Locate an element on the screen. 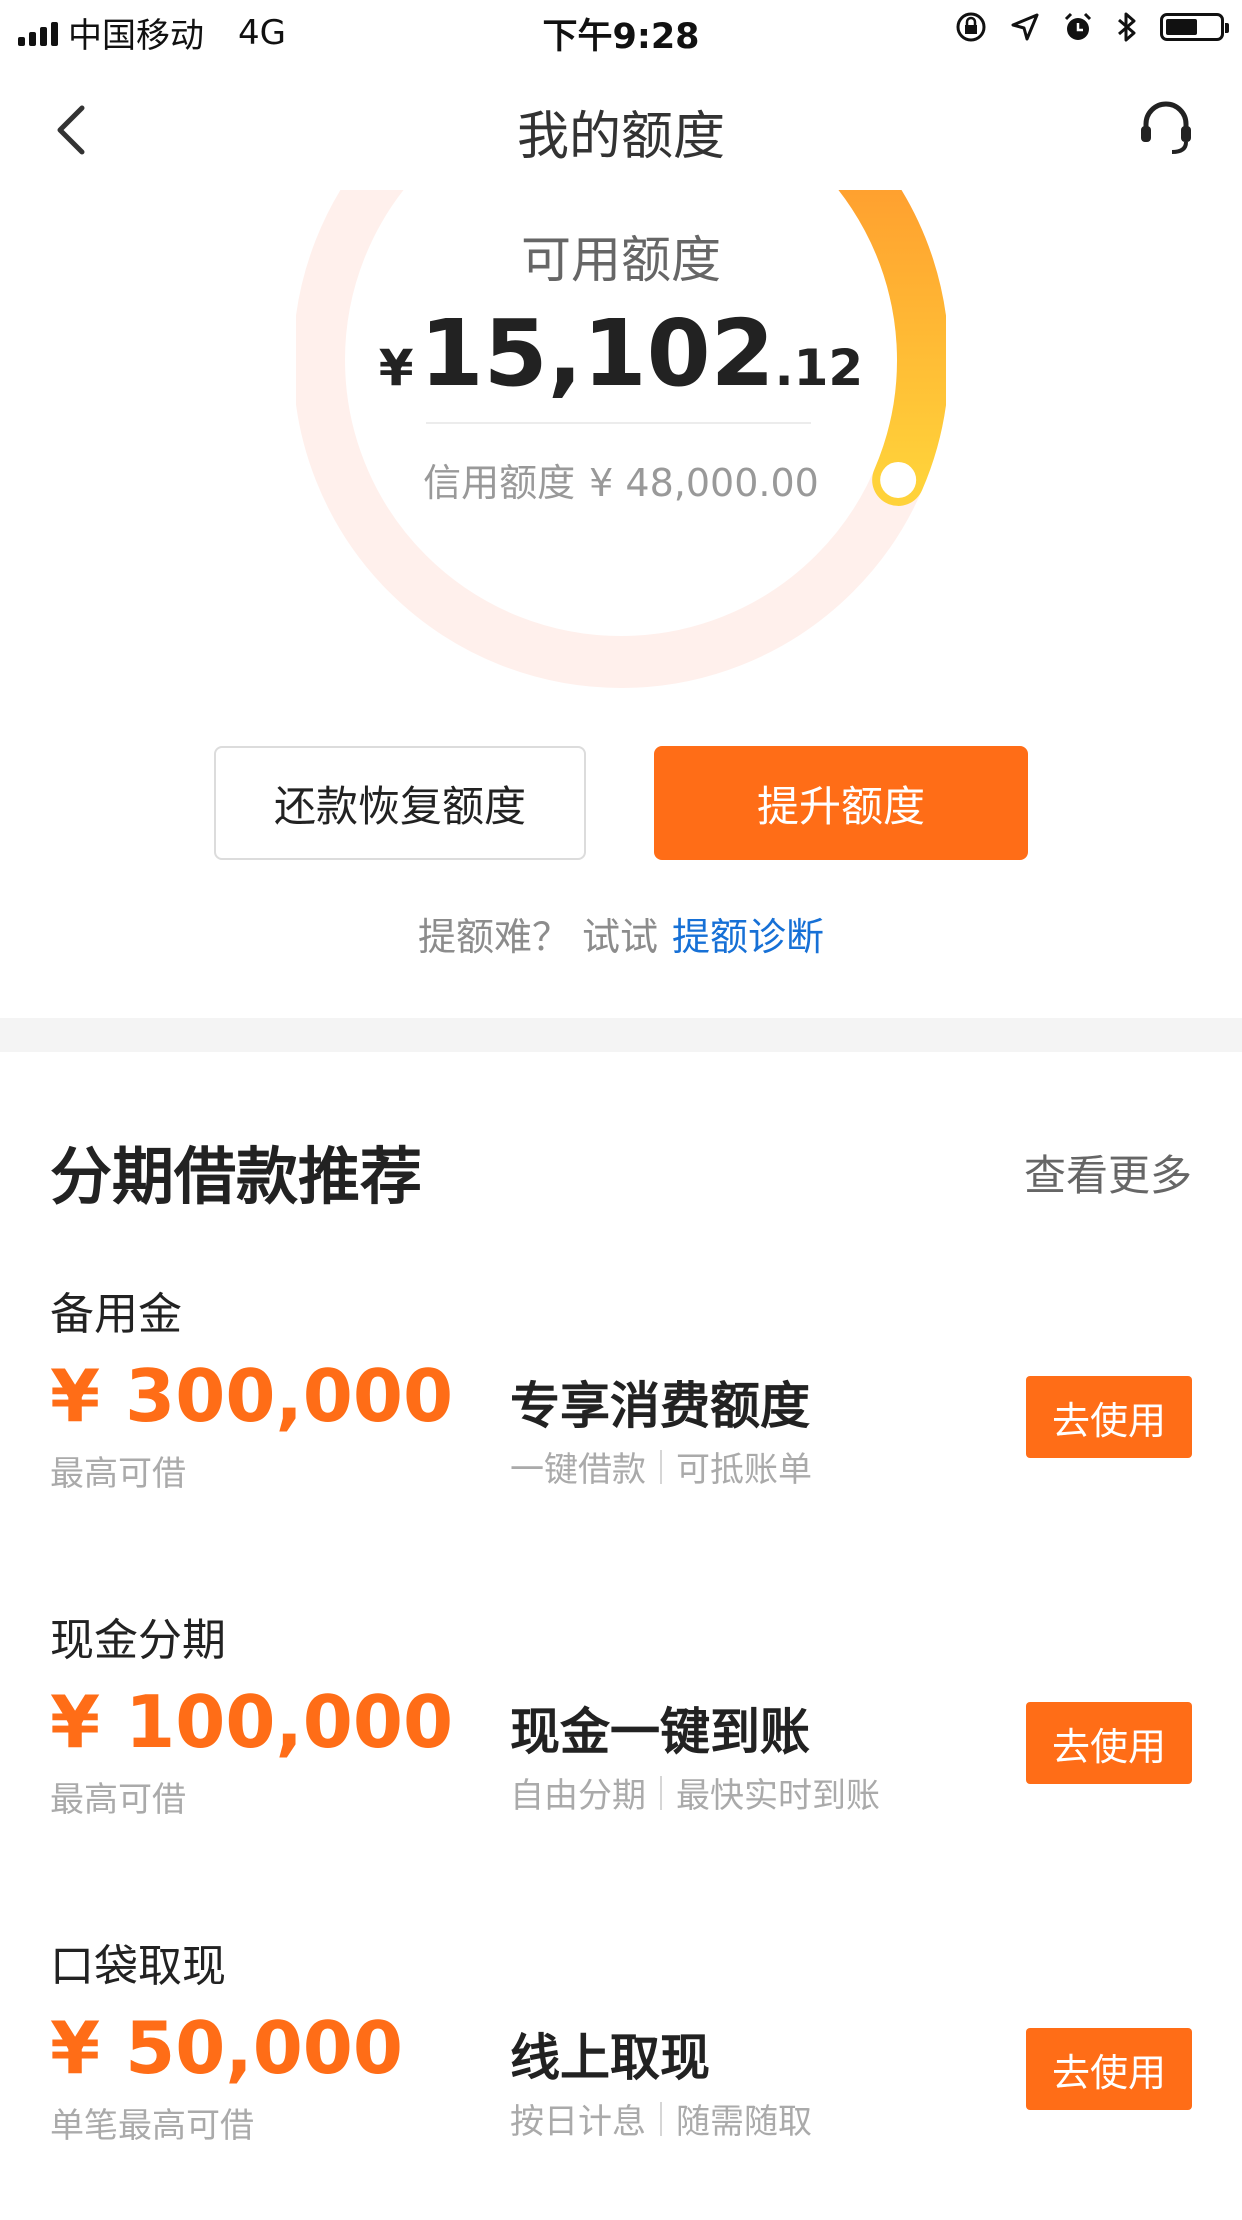 The height and width of the screenshot is (2220, 1242). product-tag: 自由分期 is located at coordinates (578, 1796).